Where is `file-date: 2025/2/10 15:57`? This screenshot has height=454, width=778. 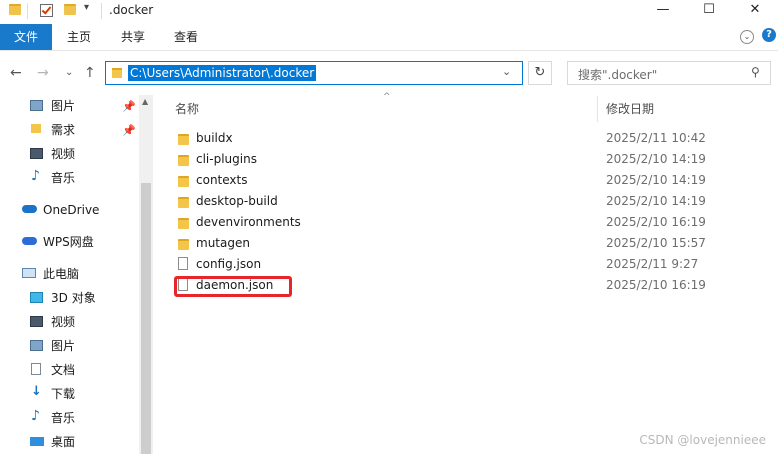 file-date: 2025/2/10 15:57 is located at coordinates (656, 243).